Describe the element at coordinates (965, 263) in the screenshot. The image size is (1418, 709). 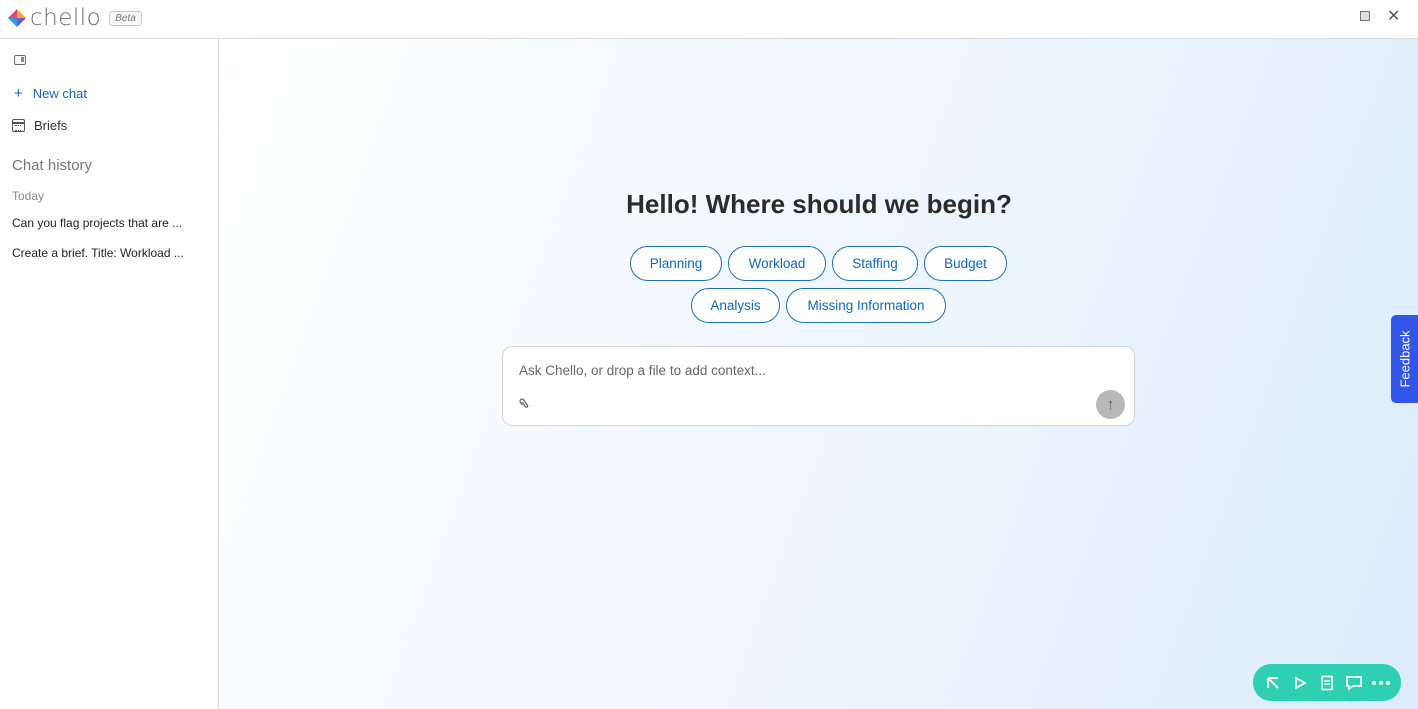
I see `chip-budget: Budget` at that location.